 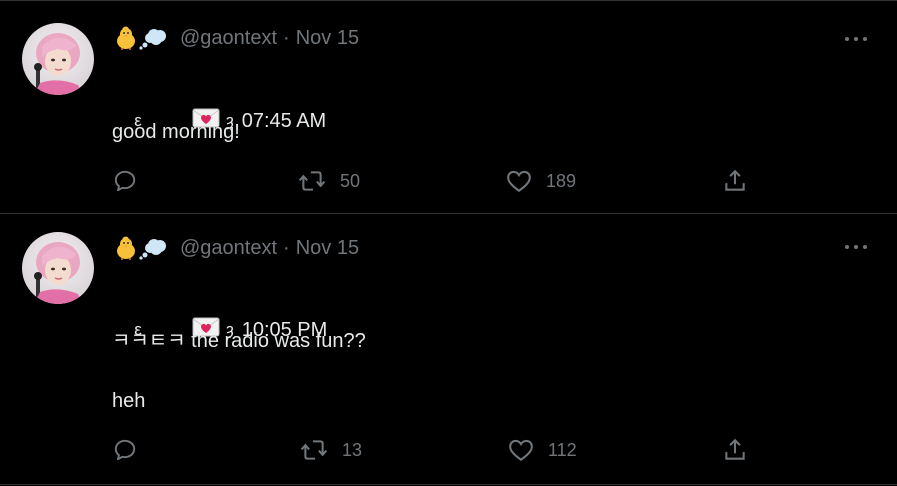 I want to click on retweet-button: 13, so click(x=331, y=450).